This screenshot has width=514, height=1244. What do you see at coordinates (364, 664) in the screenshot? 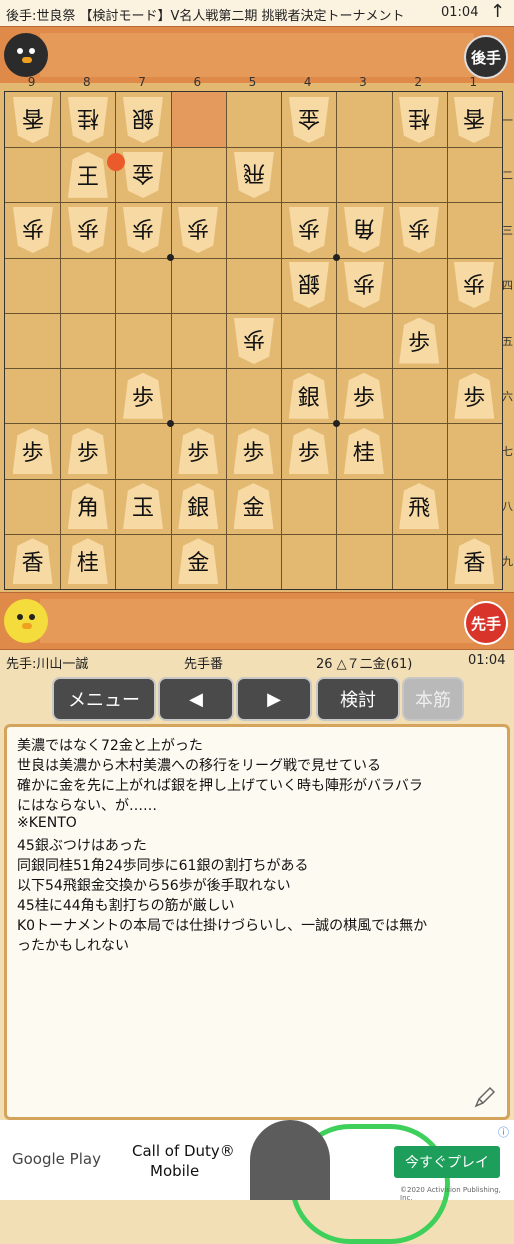
I see `current-move: 26 △７二金(61)` at bounding box center [364, 664].